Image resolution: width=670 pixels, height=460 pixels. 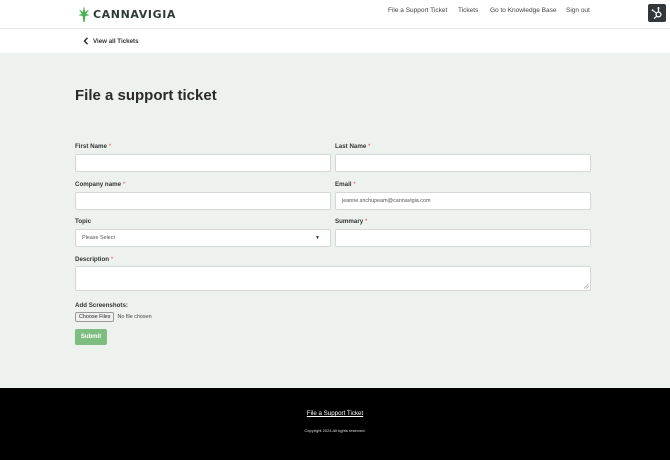 What do you see at coordinates (95, 317) in the screenshot?
I see `choose-files-button: Choose Files` at bounding box center [95, 317].